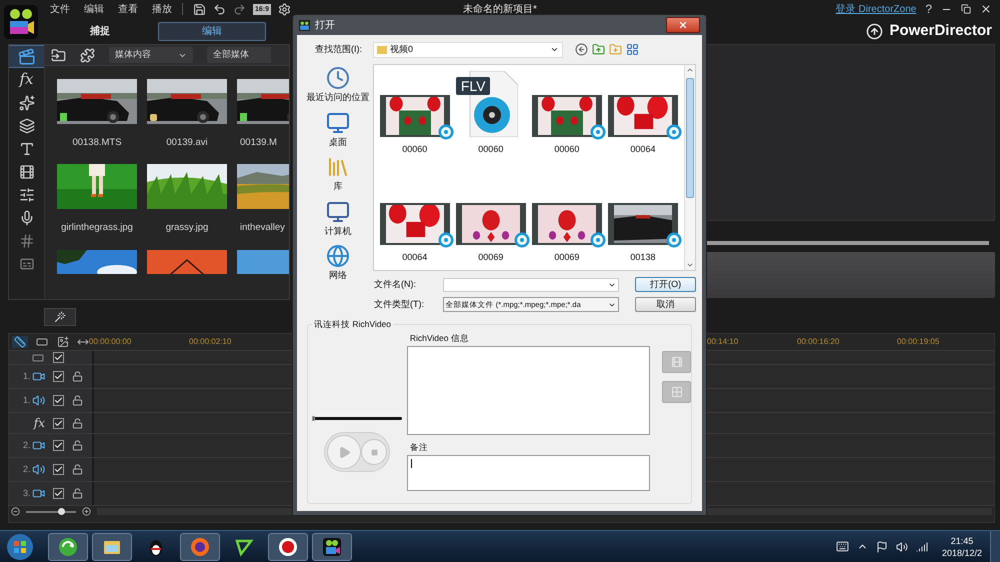  I want to click on flag-icon, so click(882, 546).